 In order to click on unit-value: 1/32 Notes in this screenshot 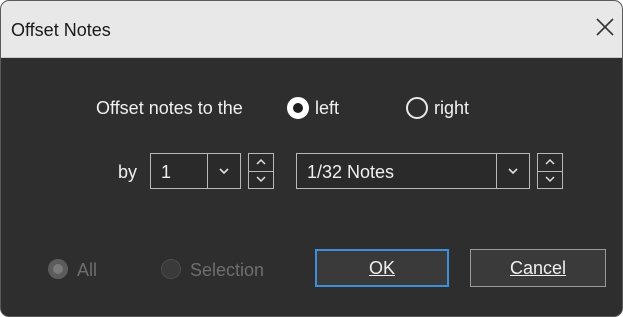, I will do `click(351, 172)`.